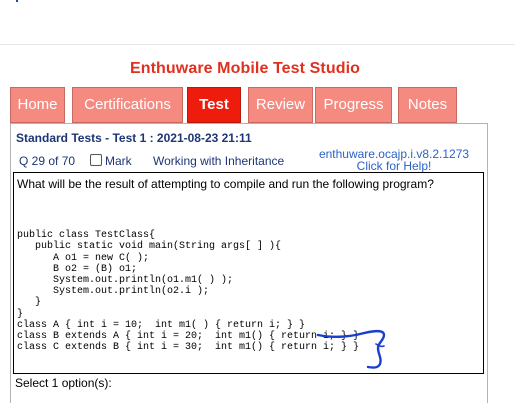 This screenshot has width=515, height=403. I want to click on select-options-label: Select 1 option(s):, so click(63, 383).